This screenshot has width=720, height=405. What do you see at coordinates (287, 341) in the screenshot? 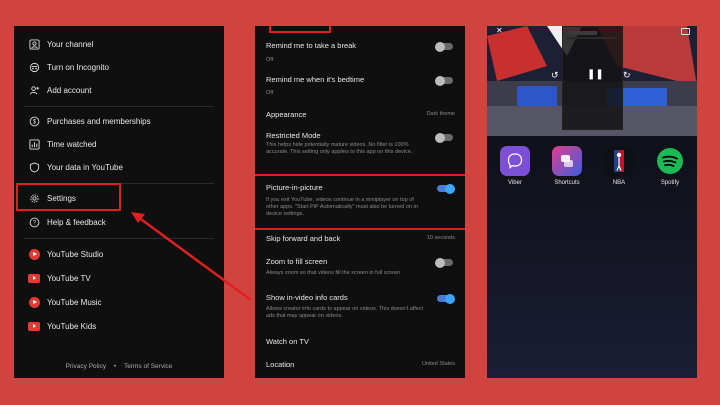
I see `setting-title: Watch on TV` at bounding box center [287, 341].